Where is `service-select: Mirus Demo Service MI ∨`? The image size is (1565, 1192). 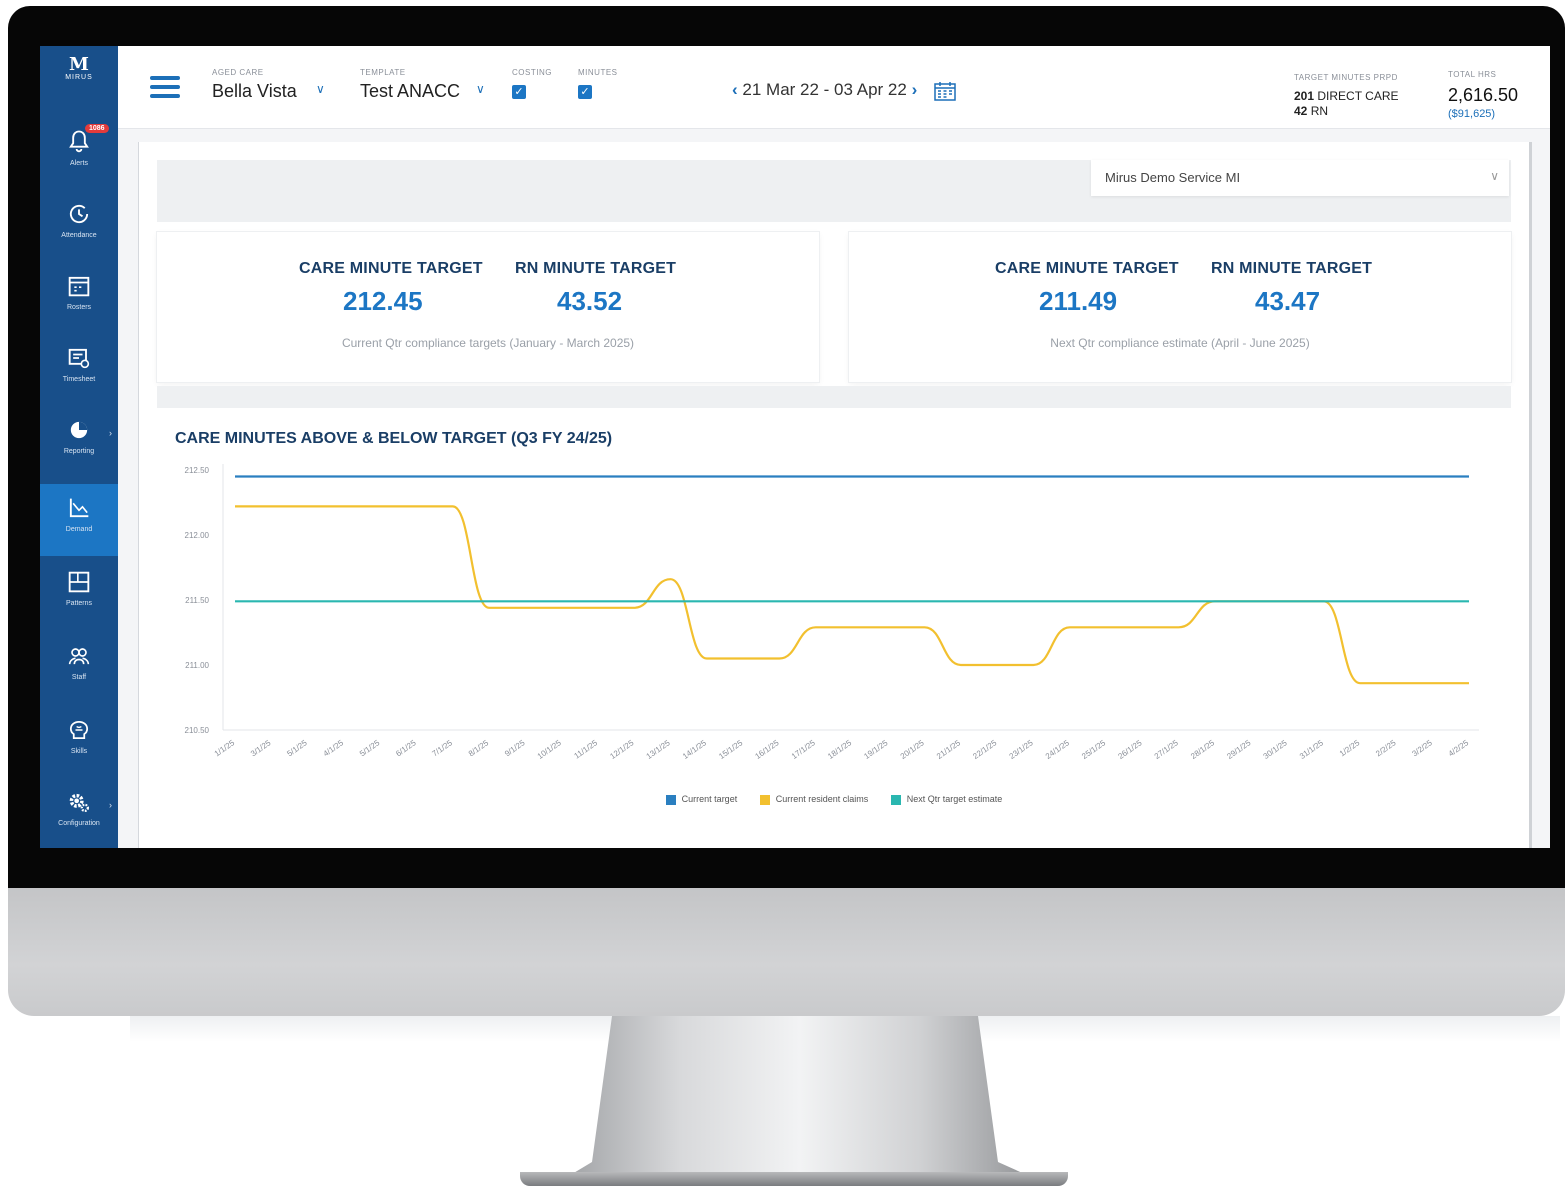 service-select: Mirus Demo Service MI ∨ is located at coordinates (1300, 178).